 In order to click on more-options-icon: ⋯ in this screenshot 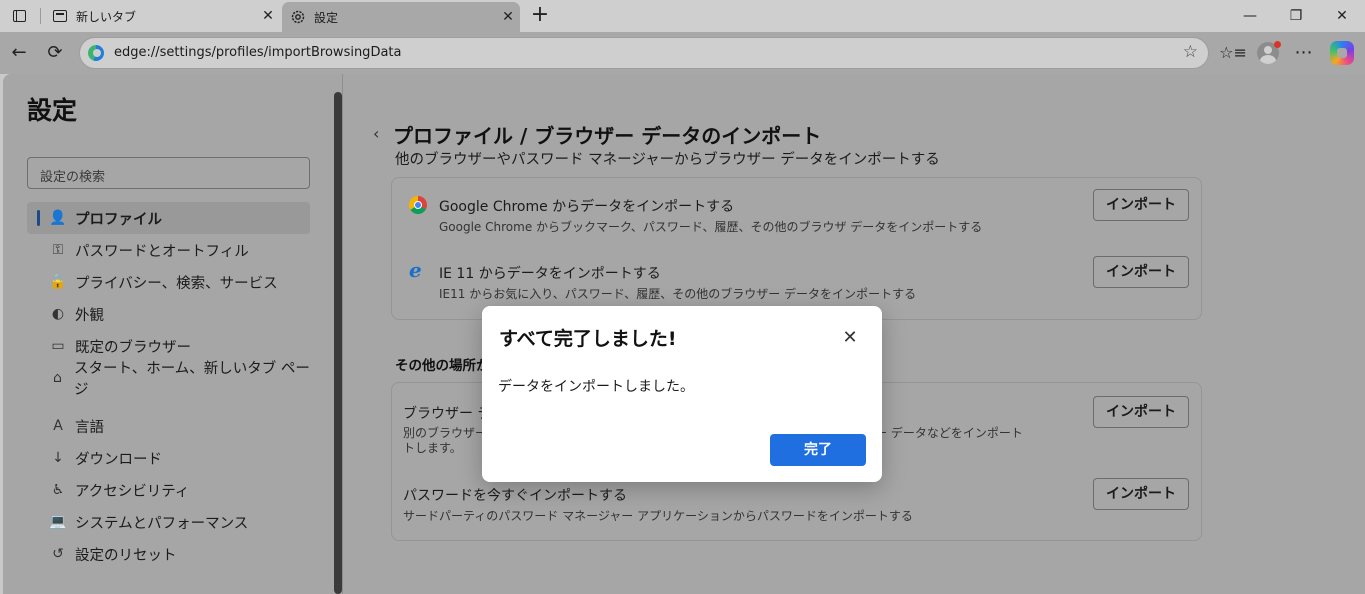, I will do `click(1304, 53)`.